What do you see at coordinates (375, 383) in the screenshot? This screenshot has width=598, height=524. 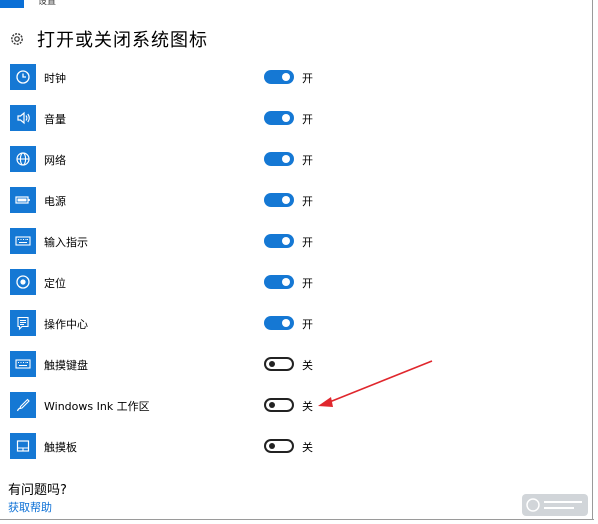 I see `annotation-arrow` at bounding box center [375, 383].